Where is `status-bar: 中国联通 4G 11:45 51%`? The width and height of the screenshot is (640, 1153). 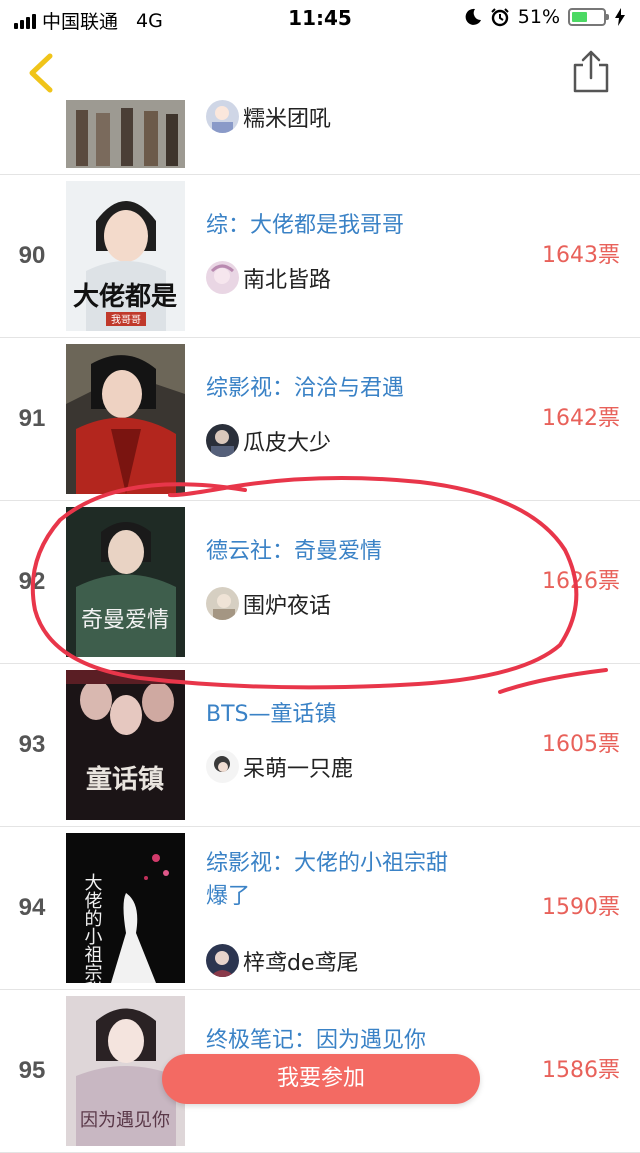 status-bar: 中国联通 4G 11:45 51% is located at coordinates (320, 18).